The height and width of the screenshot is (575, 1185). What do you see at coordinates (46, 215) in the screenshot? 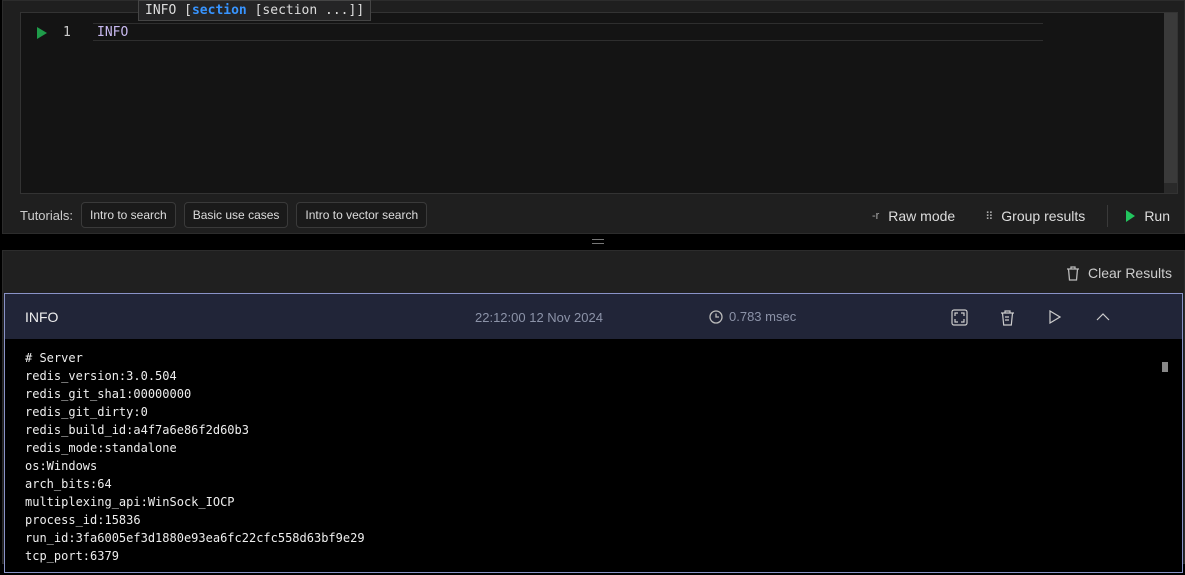
I see `tutorials-label: Tutorials:` at bounding box center [46, 215].